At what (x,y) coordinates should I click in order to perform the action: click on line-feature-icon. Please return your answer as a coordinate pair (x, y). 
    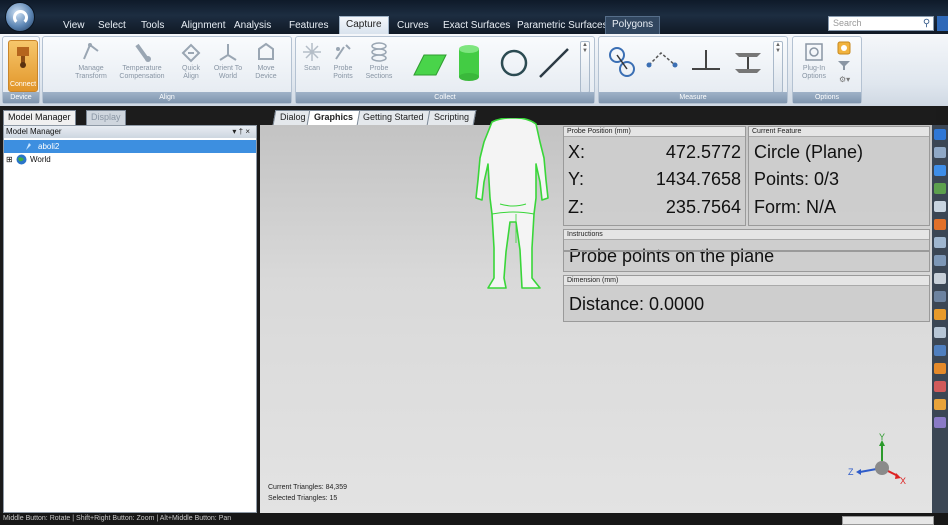
    Looking at the image, I should click on (554, 63).